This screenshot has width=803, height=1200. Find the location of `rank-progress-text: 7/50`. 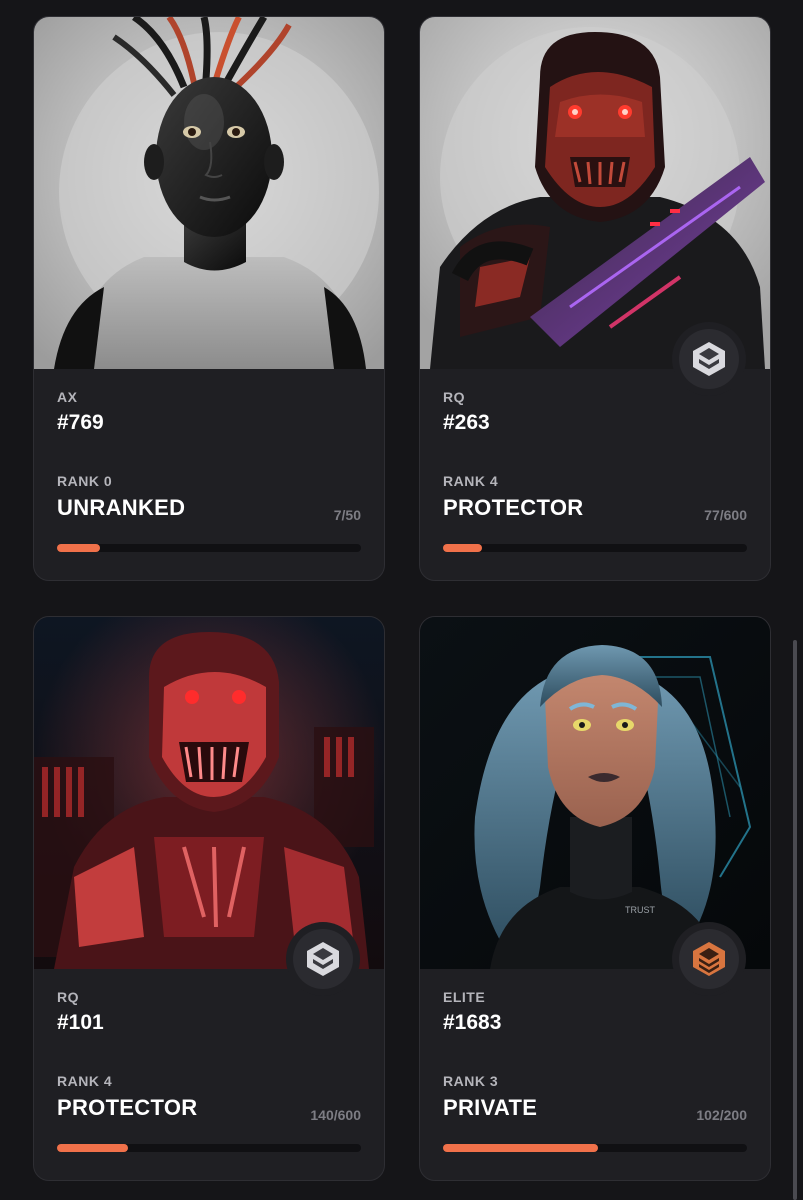

rank-progress-text: 7/50 is located at coordinates (347, 515).